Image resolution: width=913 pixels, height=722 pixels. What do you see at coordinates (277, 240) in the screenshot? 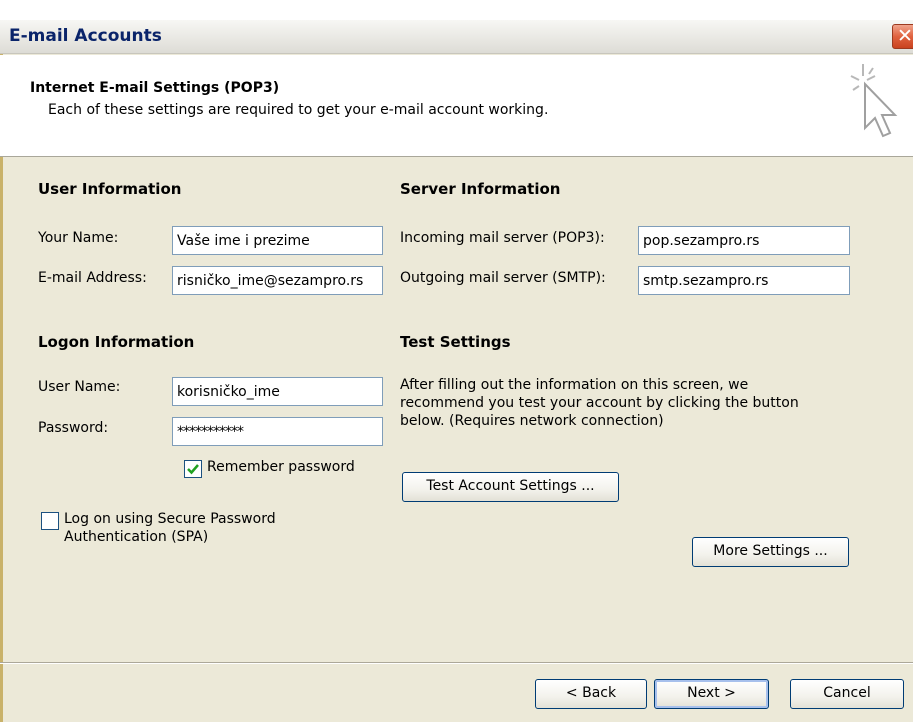
I see `your-name-input: Vaše ime i prezime` at bounding box center [277, 240].